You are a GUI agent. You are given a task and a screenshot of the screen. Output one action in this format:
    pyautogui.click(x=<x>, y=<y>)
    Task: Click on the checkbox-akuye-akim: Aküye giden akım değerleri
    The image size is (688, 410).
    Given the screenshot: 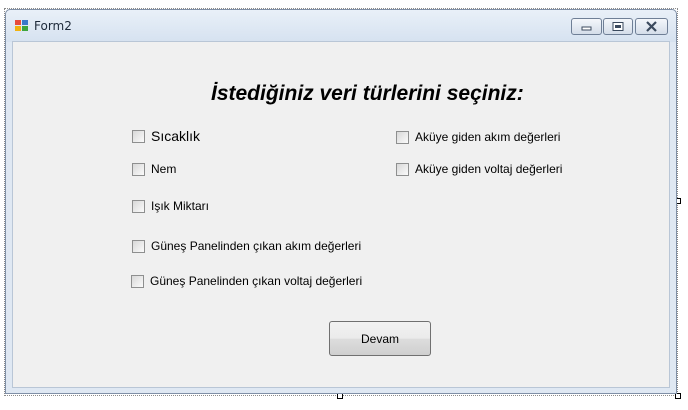 What is the action you would take?
    pyautogui.click(x=478, y=137)
    